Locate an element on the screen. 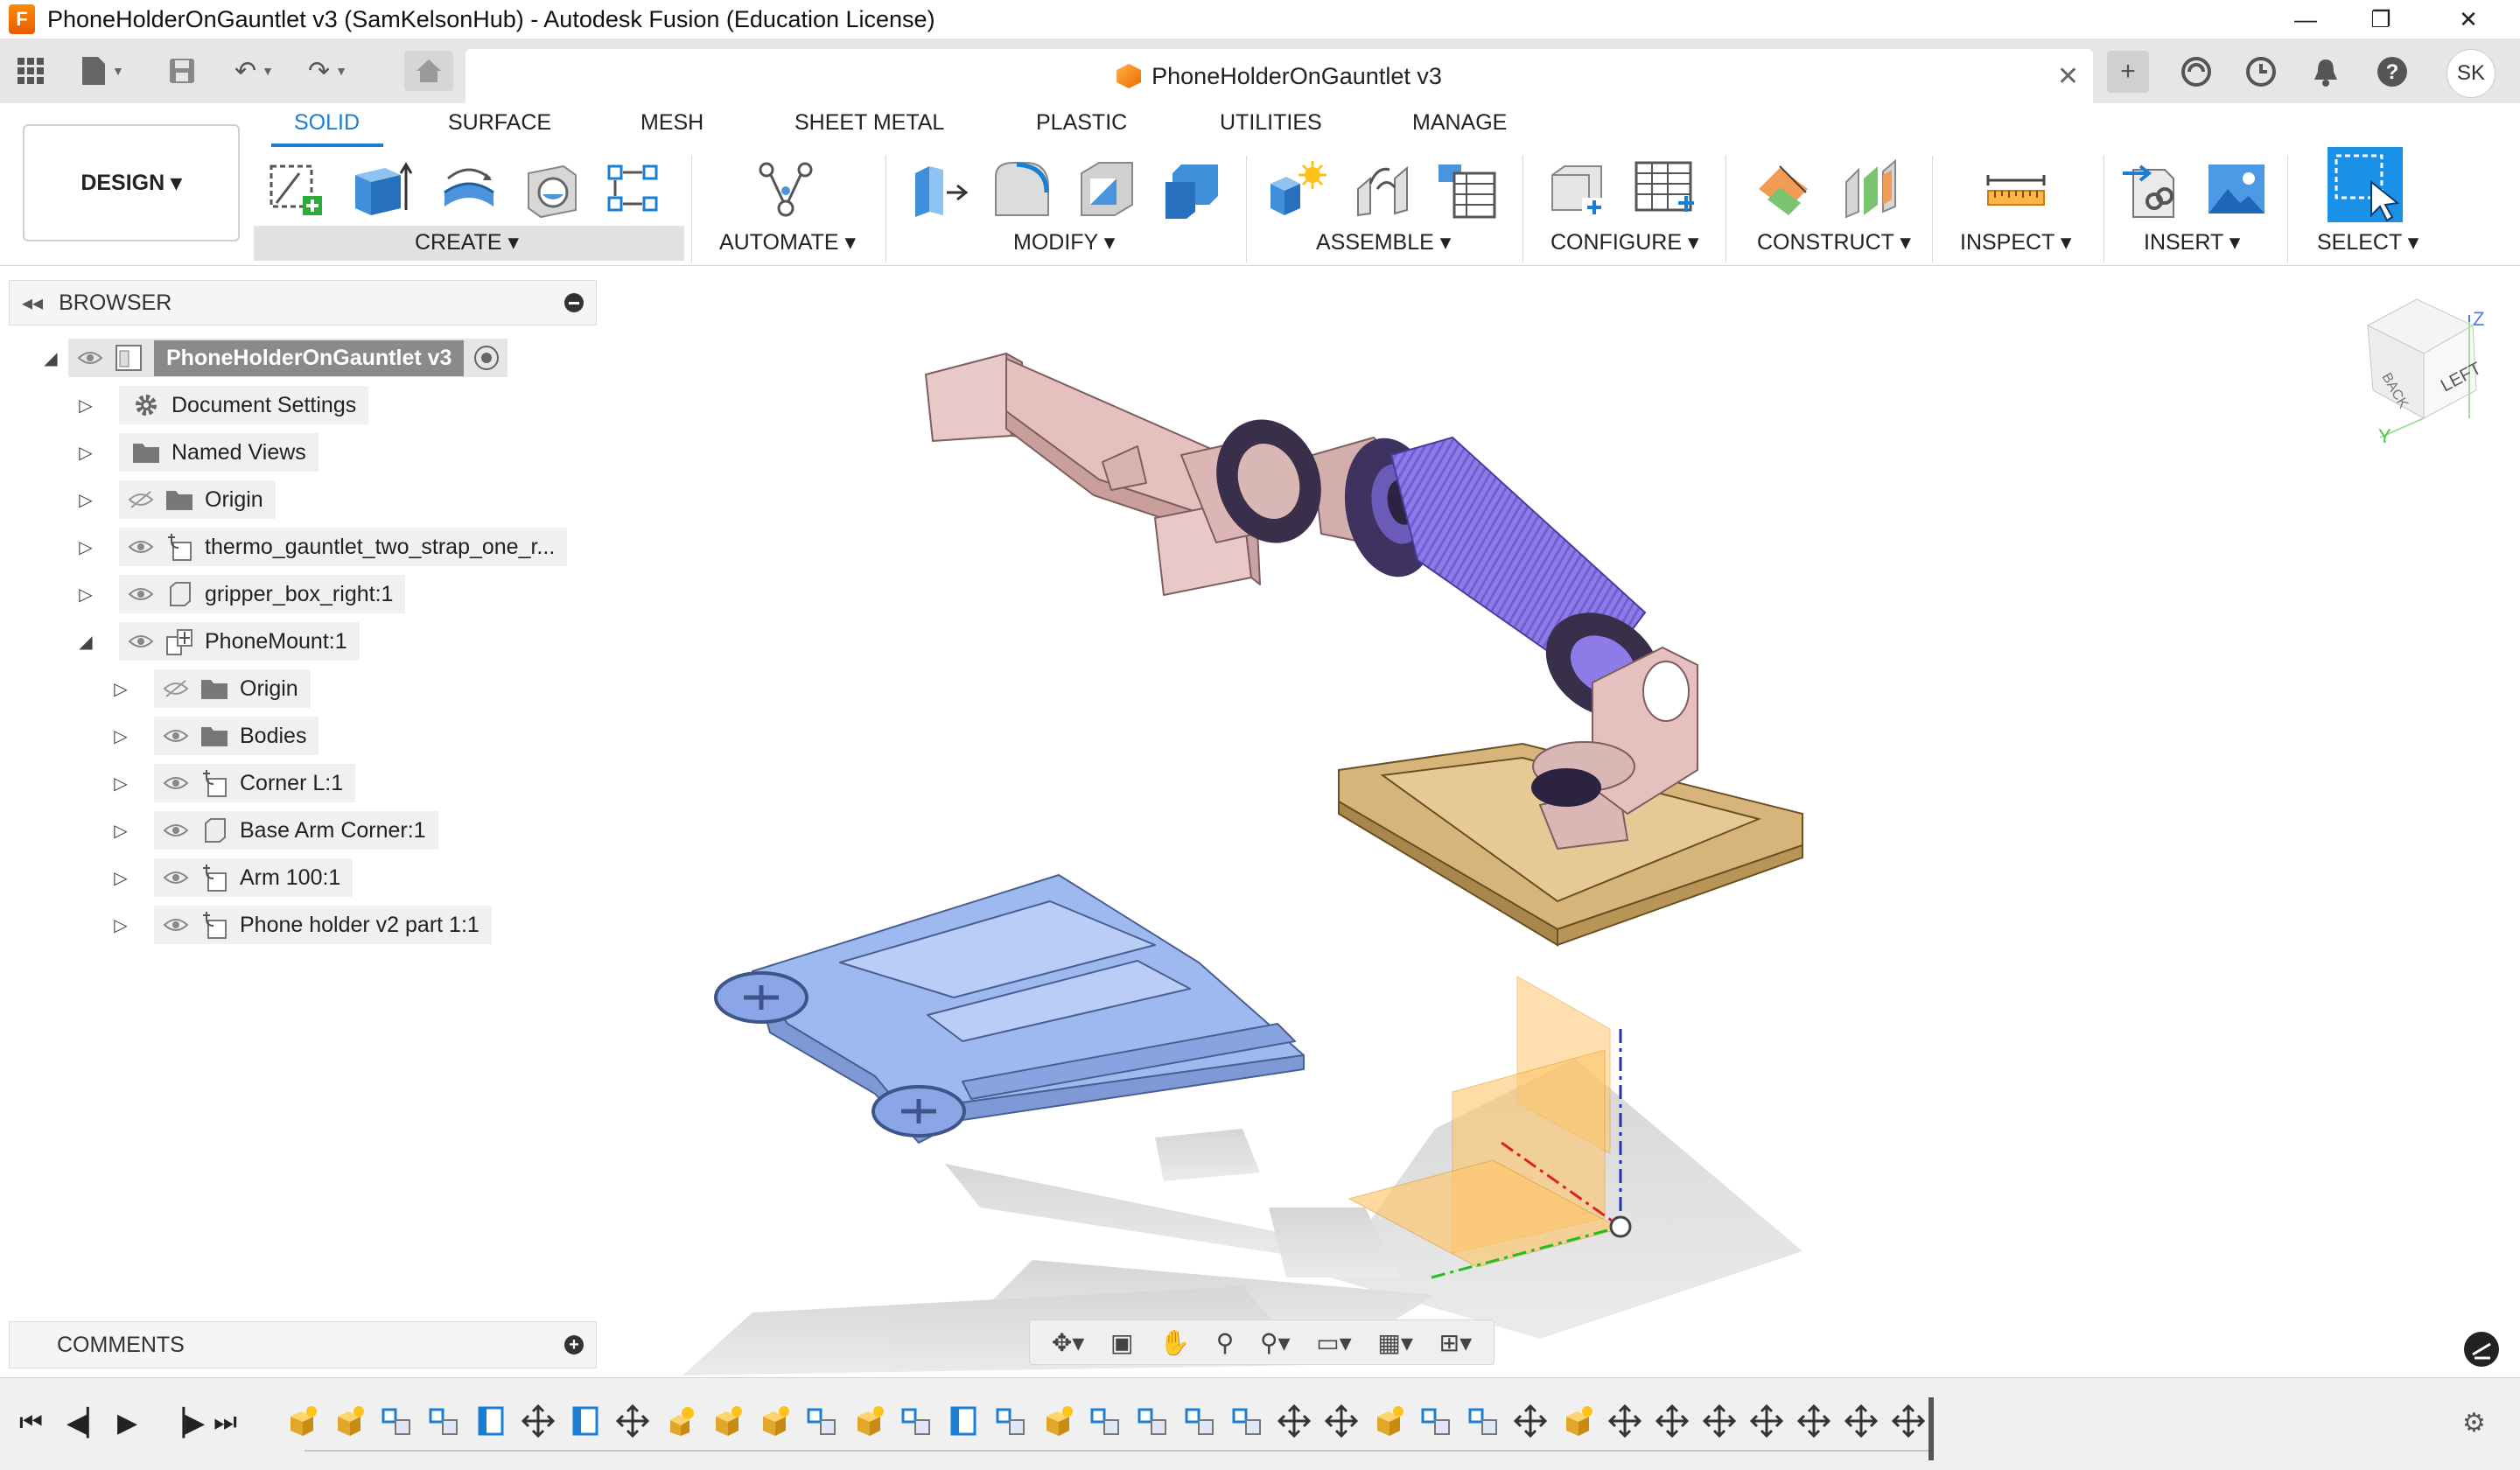 The width and height of the screenshot is (2520, 1470). add-comment-icon: + is located at coordinates (574, 1344).